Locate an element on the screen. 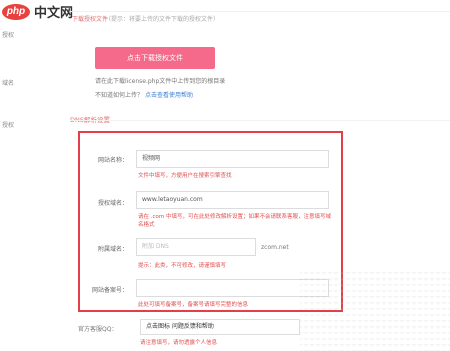  upload-help-line: 不知道如何上传？ 点击查看使用帮助 is located at coordinates (144, 94).